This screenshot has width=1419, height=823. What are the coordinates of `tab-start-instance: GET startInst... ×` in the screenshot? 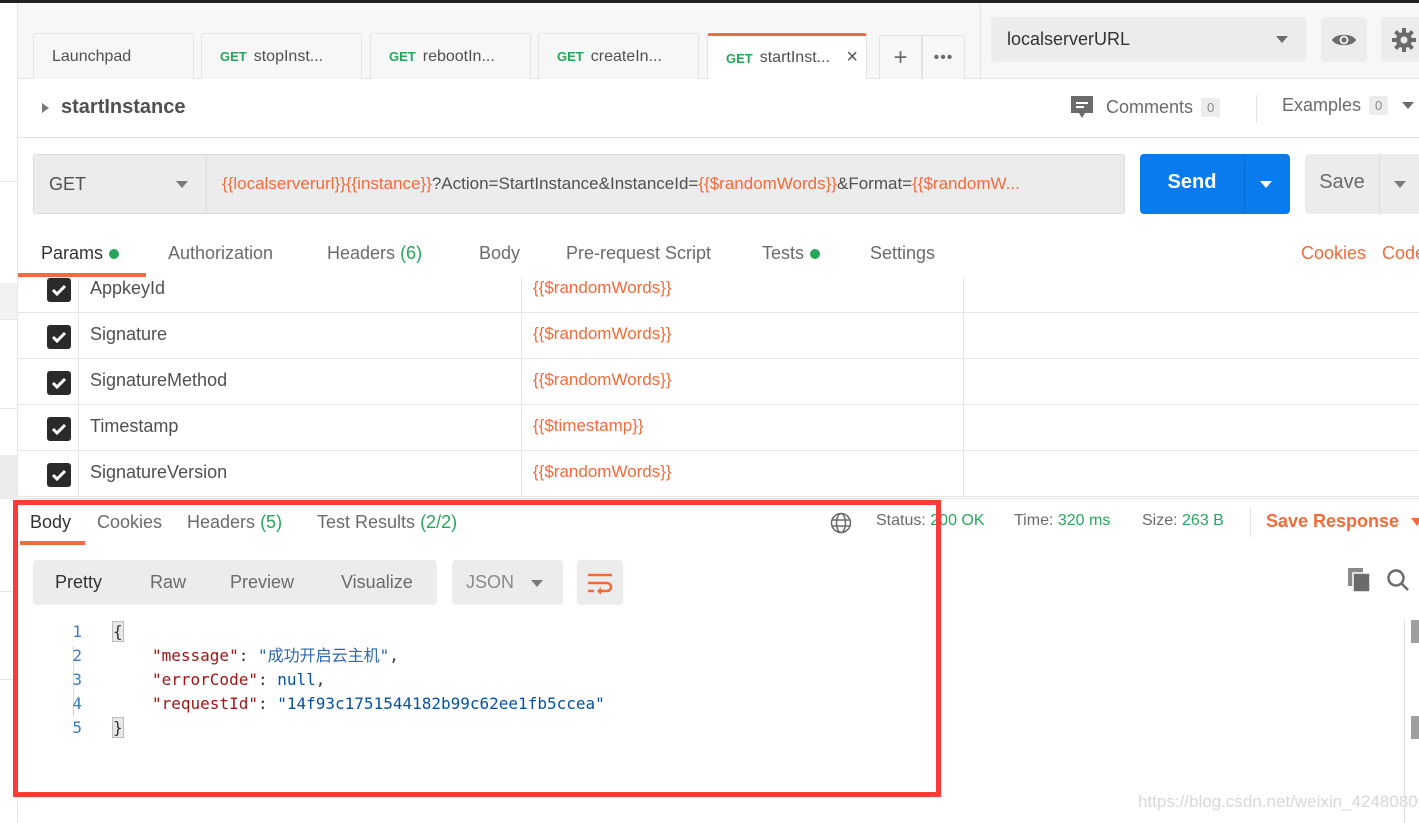 It's located at (787, 56).